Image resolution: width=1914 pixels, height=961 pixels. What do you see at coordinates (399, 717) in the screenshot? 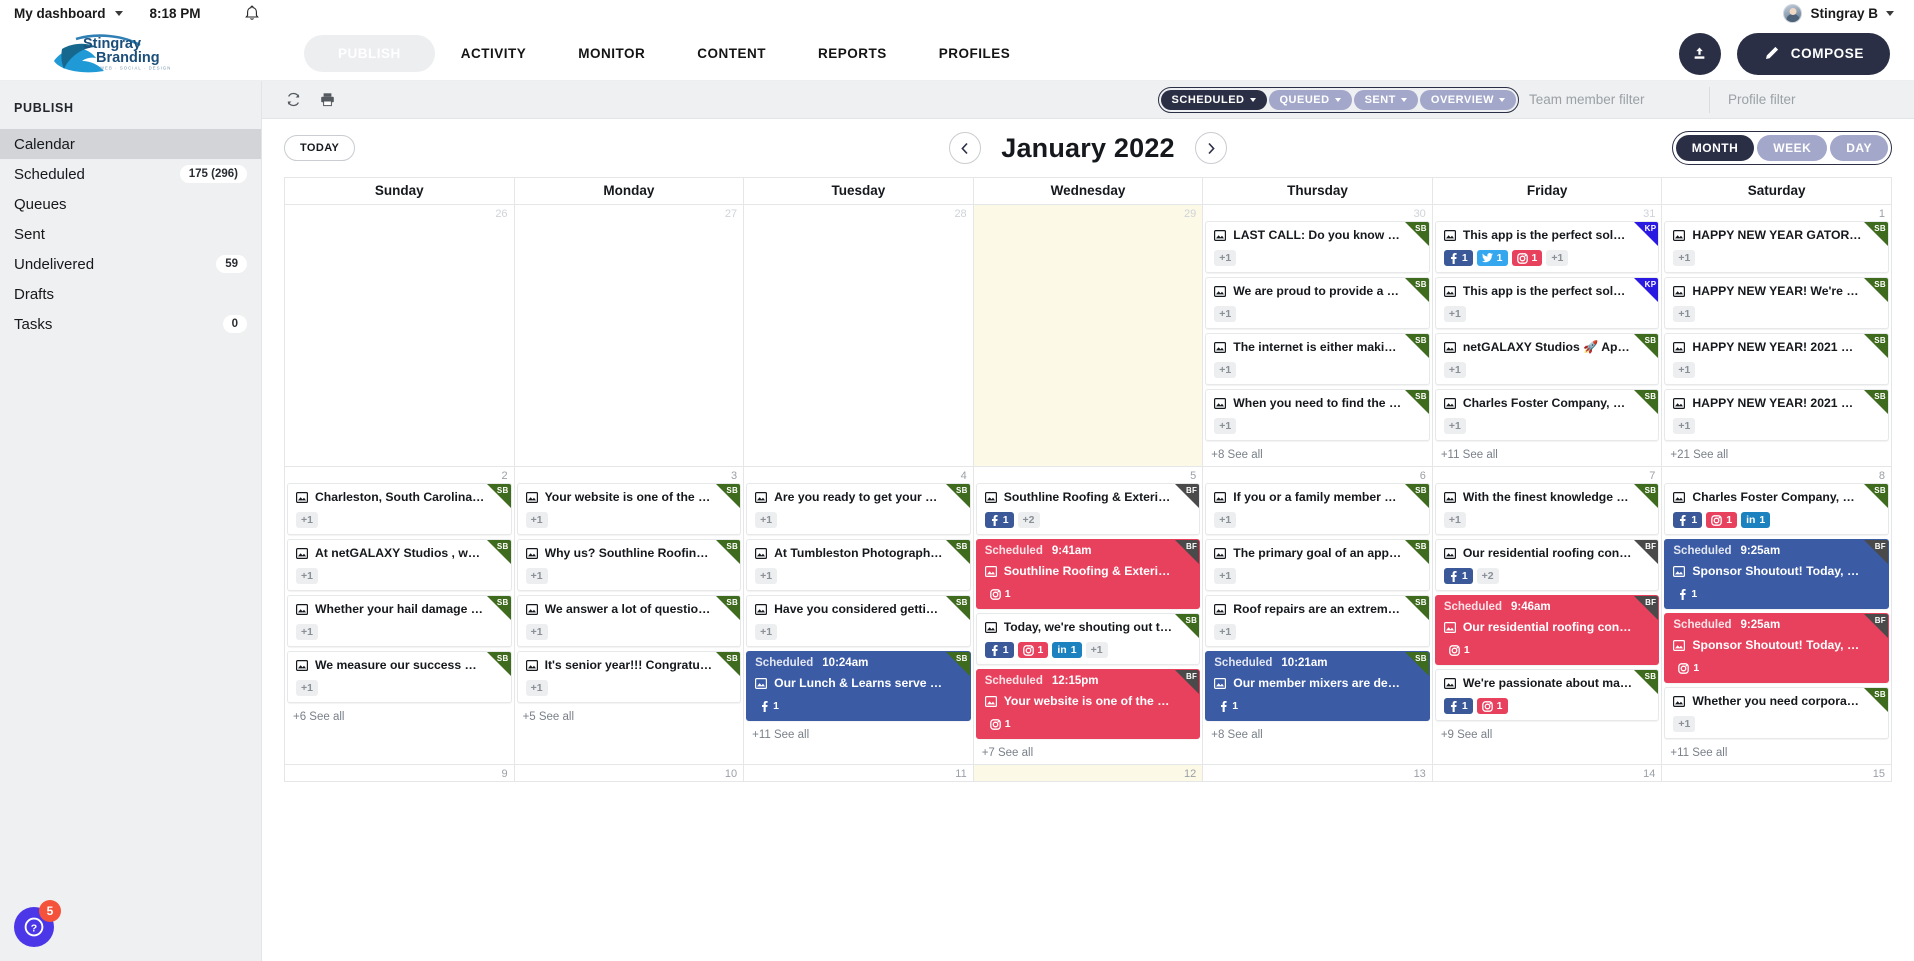
I see `see-all-link: +6 See all` at bounding box center [399, 717].